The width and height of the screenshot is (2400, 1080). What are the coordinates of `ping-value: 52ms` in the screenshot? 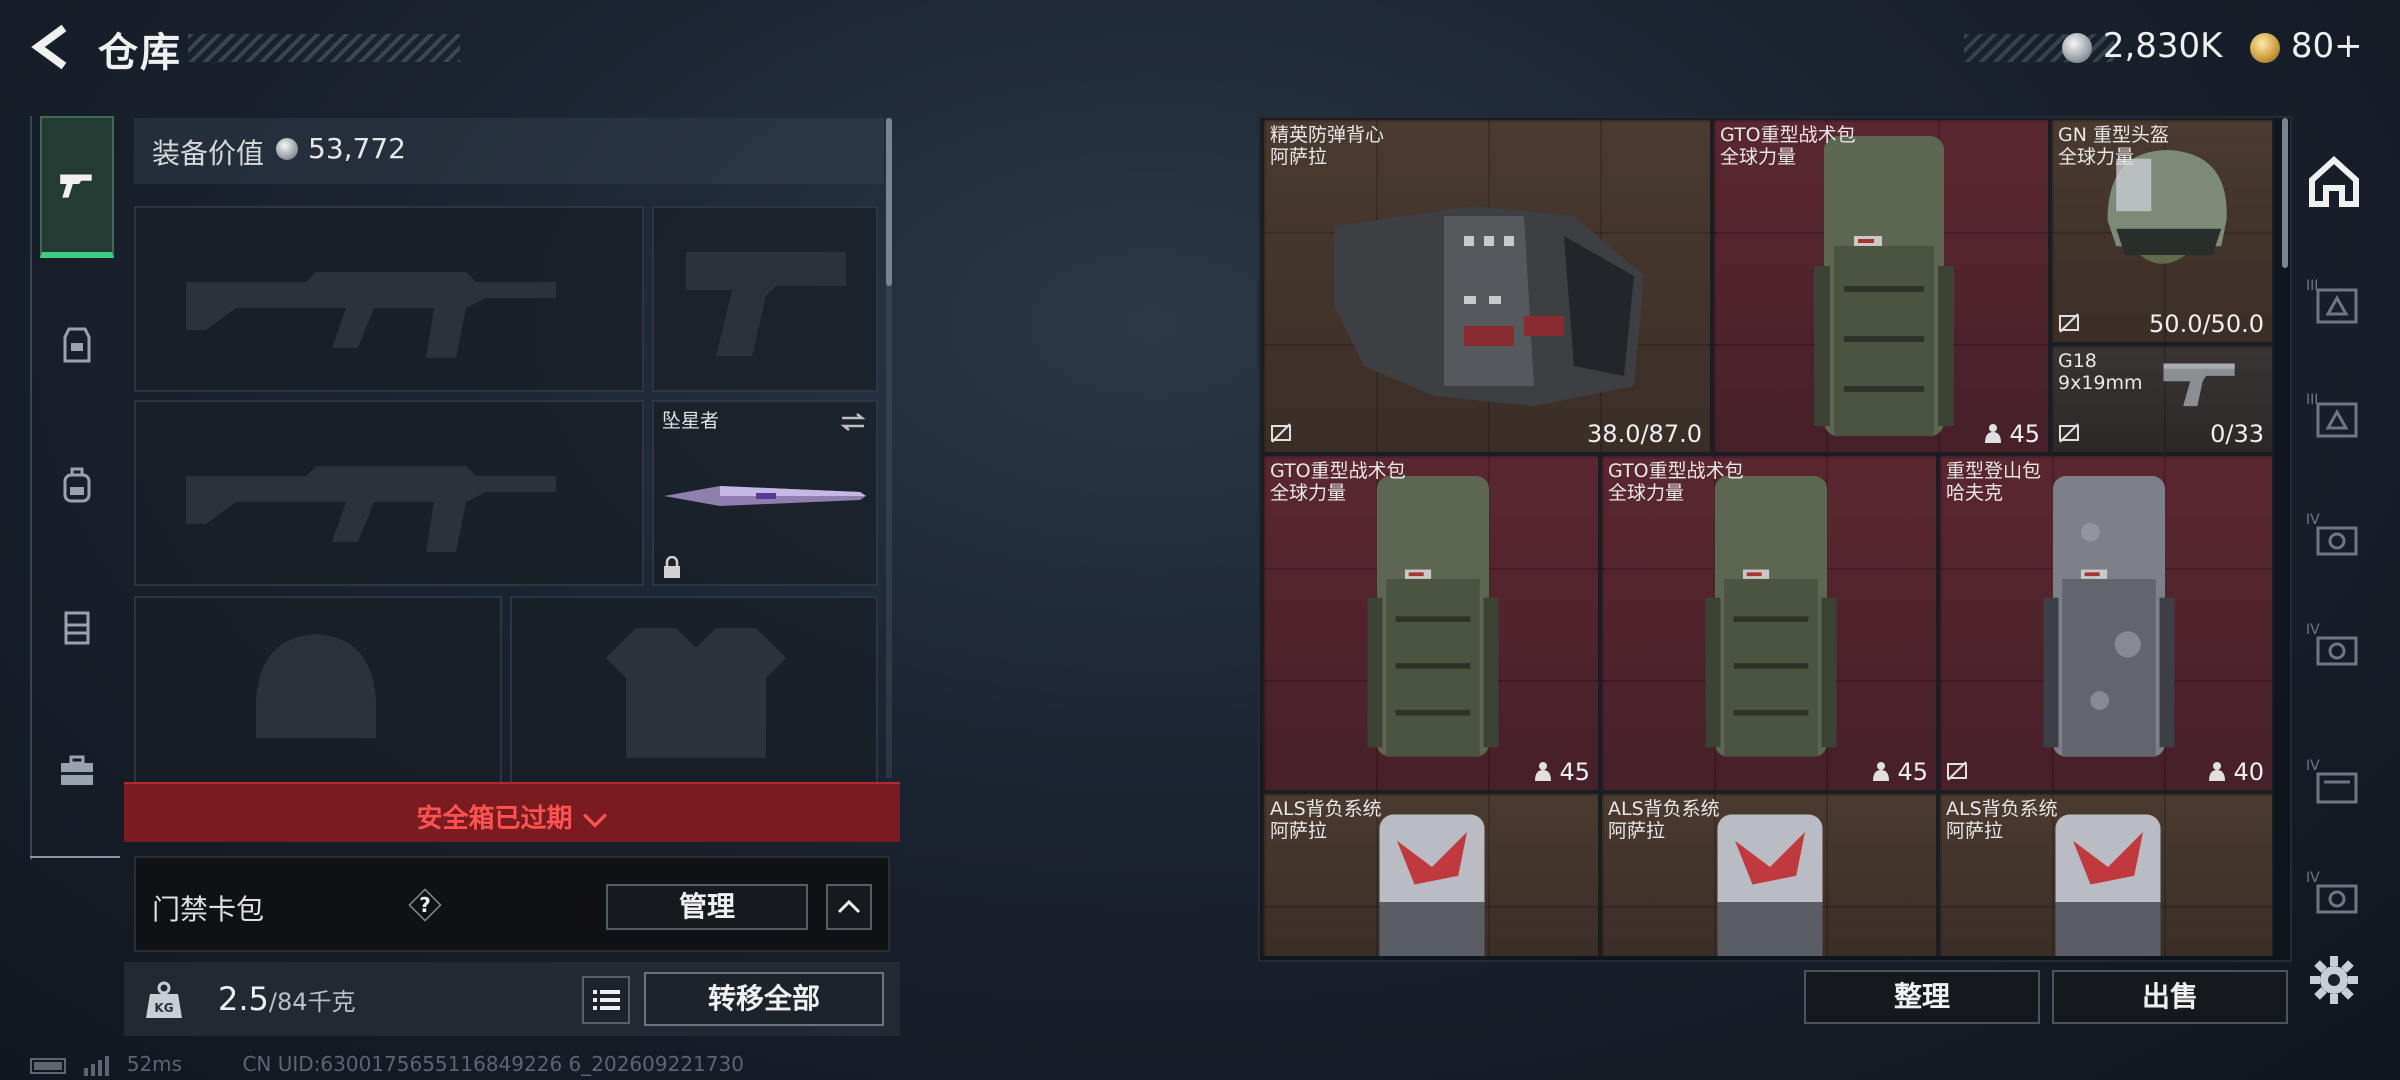 It's located at (154, 1064).